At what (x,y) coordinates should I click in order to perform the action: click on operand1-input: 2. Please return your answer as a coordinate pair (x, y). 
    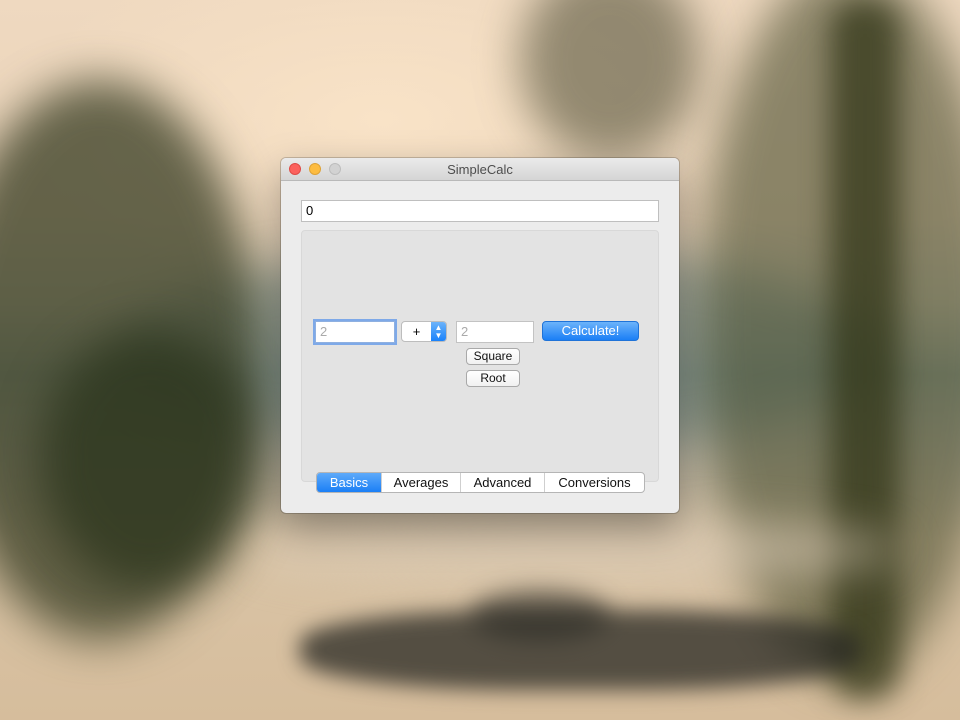
    Looking at the image, I should click on (355, 332).